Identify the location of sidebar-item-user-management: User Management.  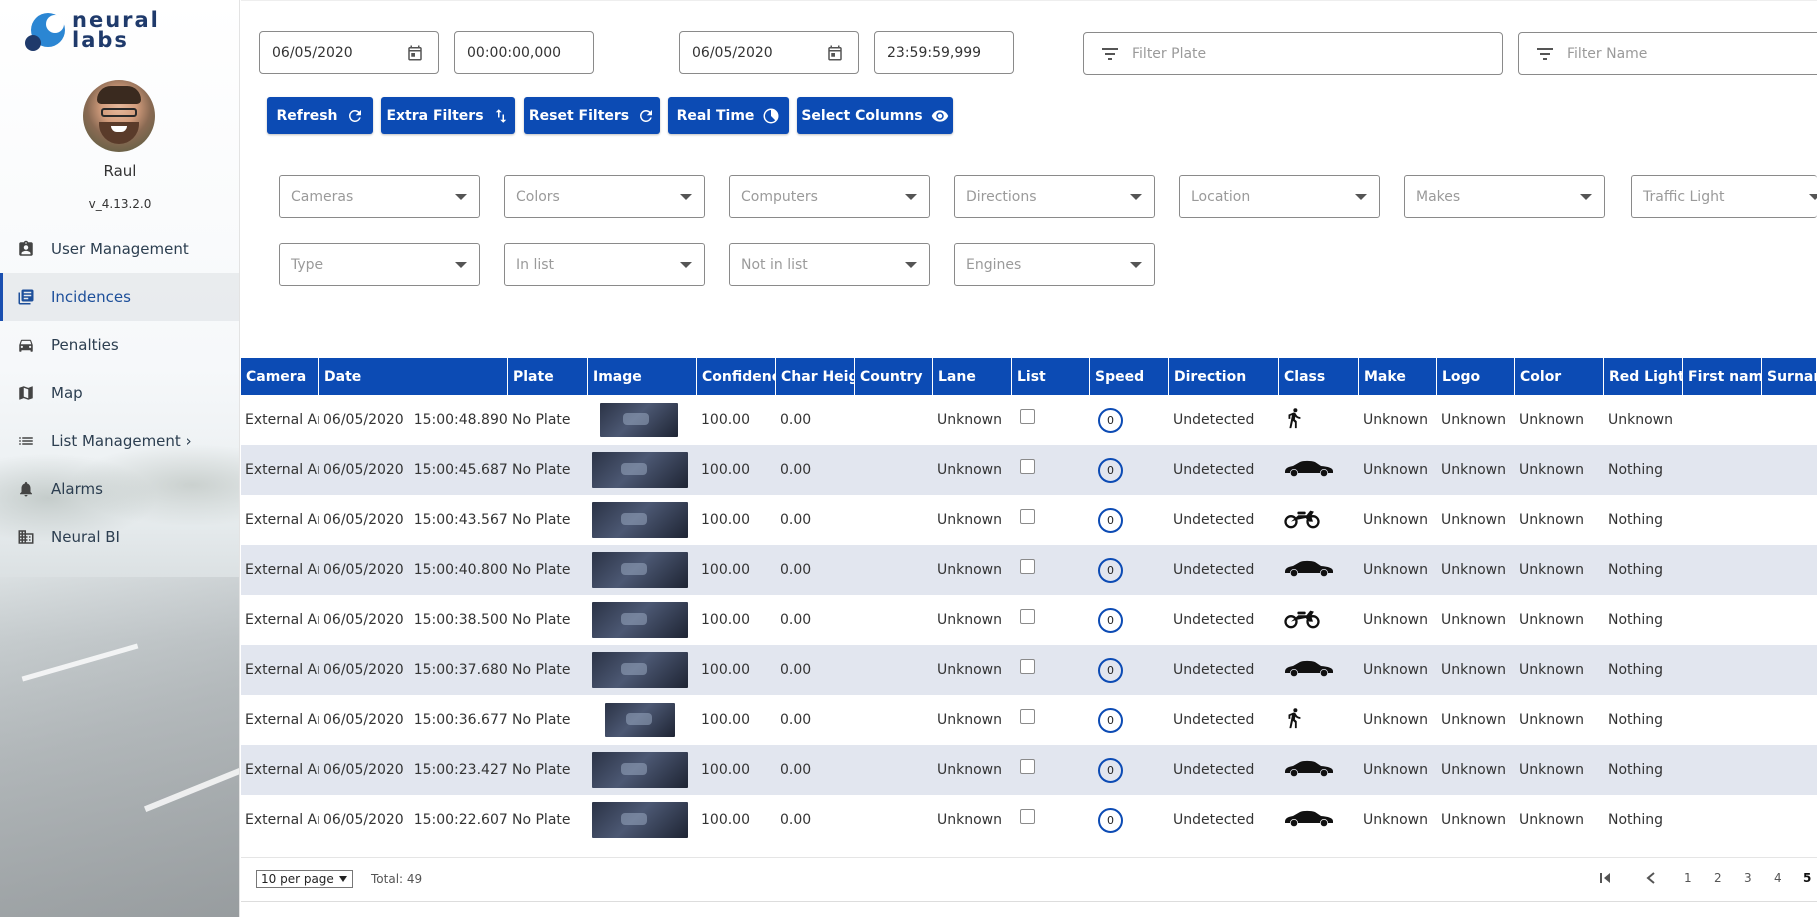
(119, 249).